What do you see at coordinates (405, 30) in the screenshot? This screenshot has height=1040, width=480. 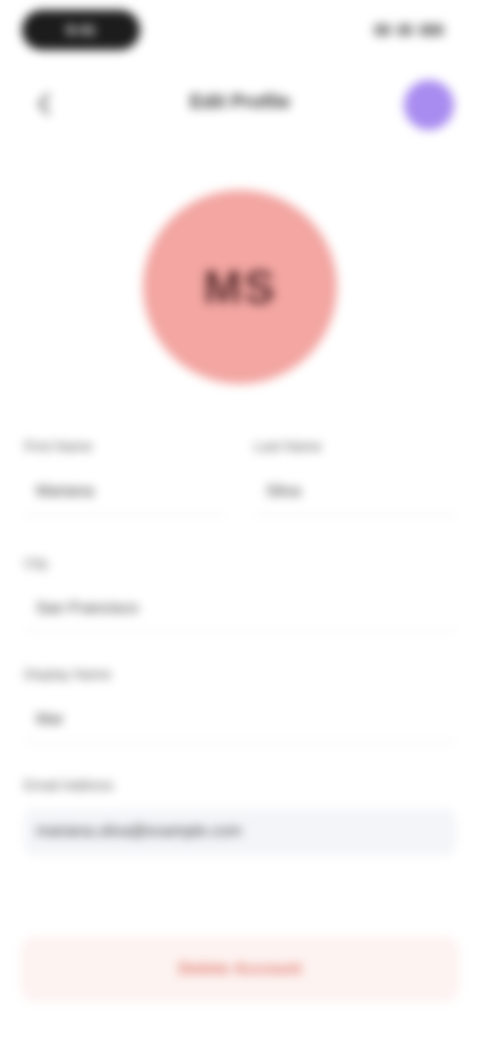 I see `wifi-icon` at bounding box center [405, 30].